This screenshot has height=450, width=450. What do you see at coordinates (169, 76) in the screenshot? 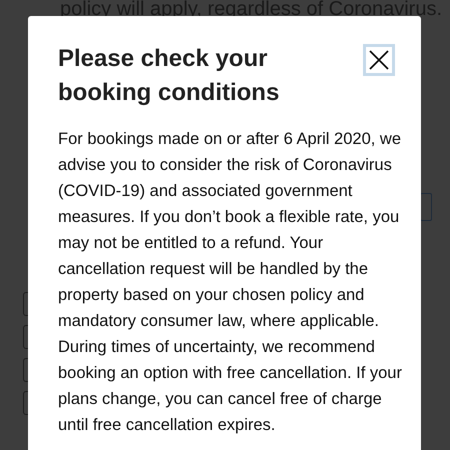
I see `dialog-title: Please check your booking conditions` at bounding box center [169, 76].